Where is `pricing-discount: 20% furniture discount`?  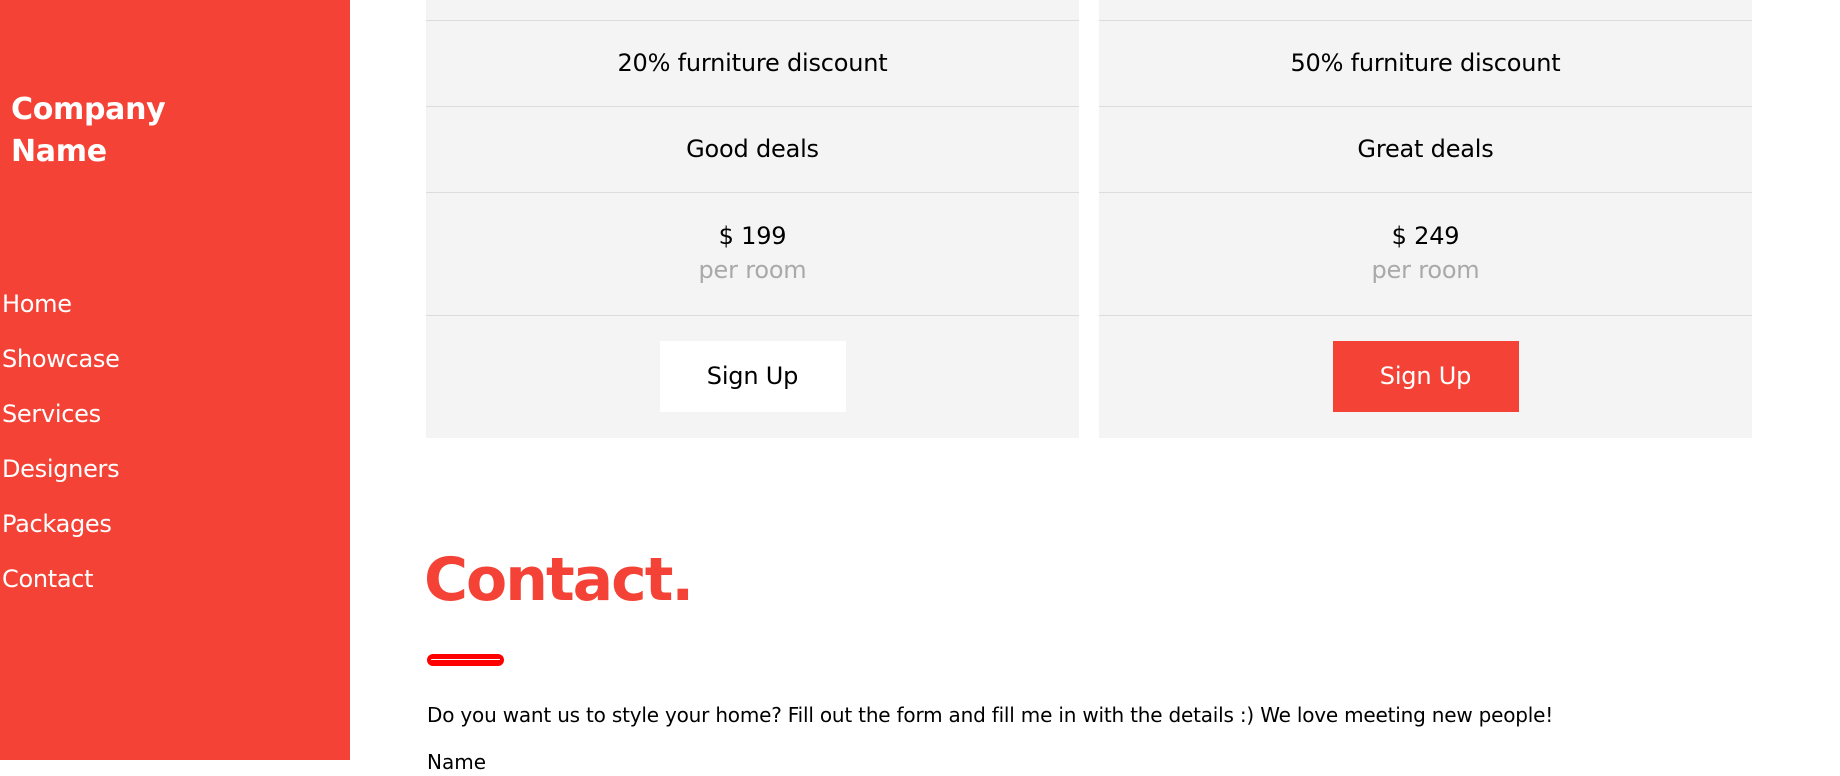
pricing-discount: 20% furniture discount is located at coordinates (752, 63).